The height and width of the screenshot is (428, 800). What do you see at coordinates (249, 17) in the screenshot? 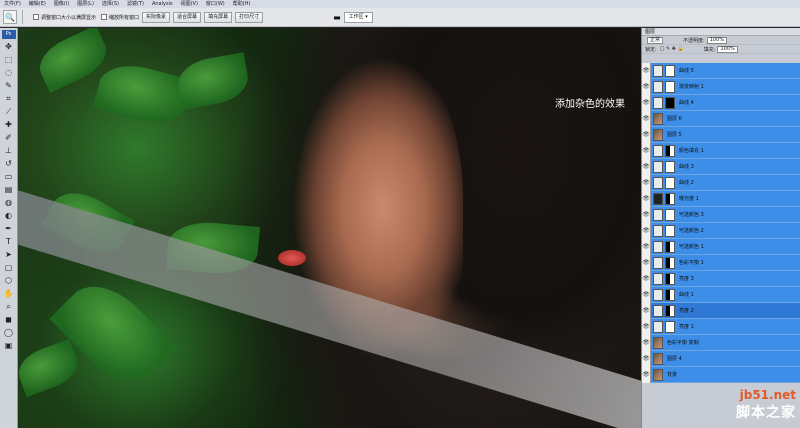
I see `print-size-button: 打印尺寸` at bounding box center [249, 17].